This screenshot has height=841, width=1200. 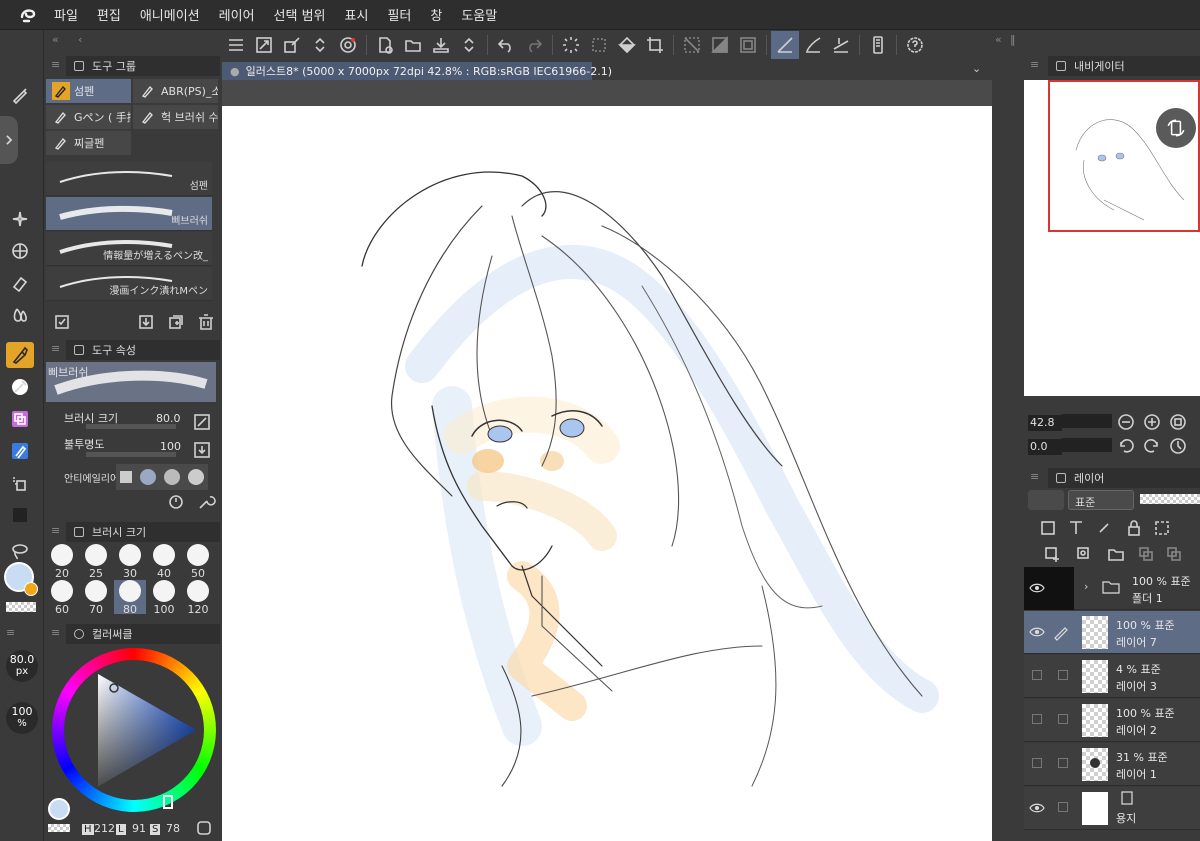 What do you see at coordinates (198, 562) in the screenshot?
I see `brush-size-option: 50` at bounding box center [198, 562].